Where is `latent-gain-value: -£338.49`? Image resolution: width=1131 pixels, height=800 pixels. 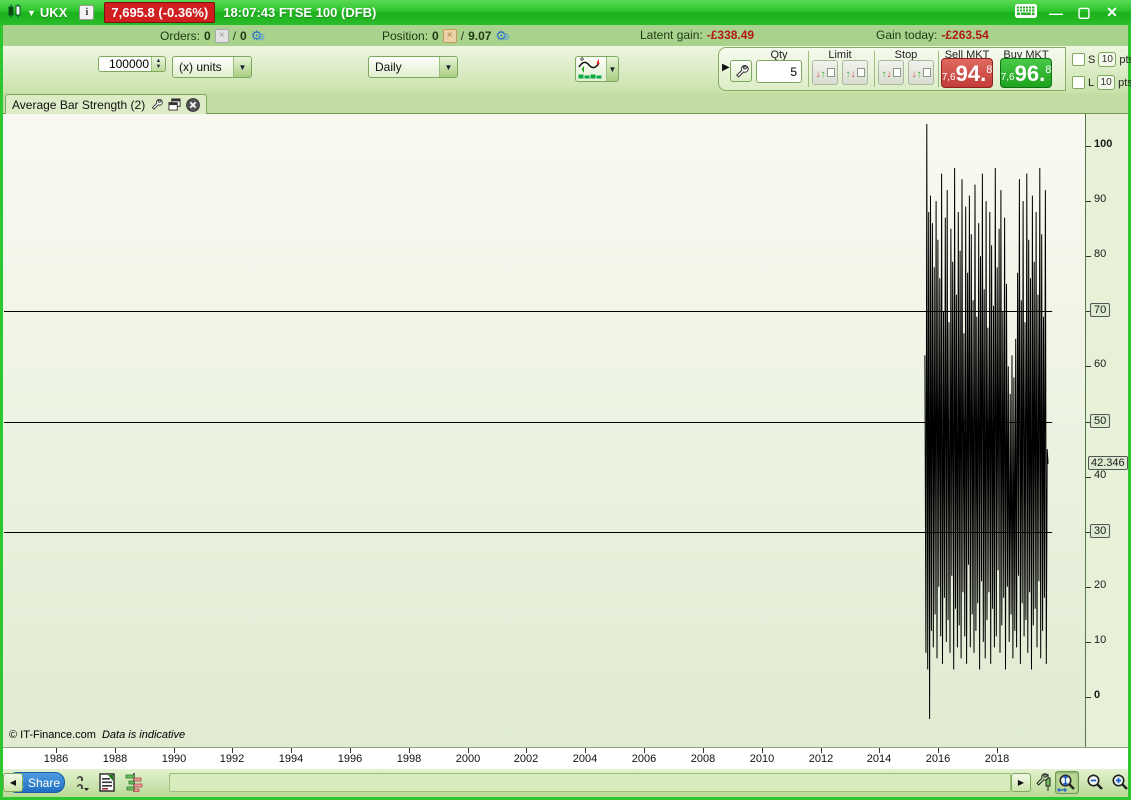
latent-gain-value: -£338.49 is located at coordinates (730, 35).